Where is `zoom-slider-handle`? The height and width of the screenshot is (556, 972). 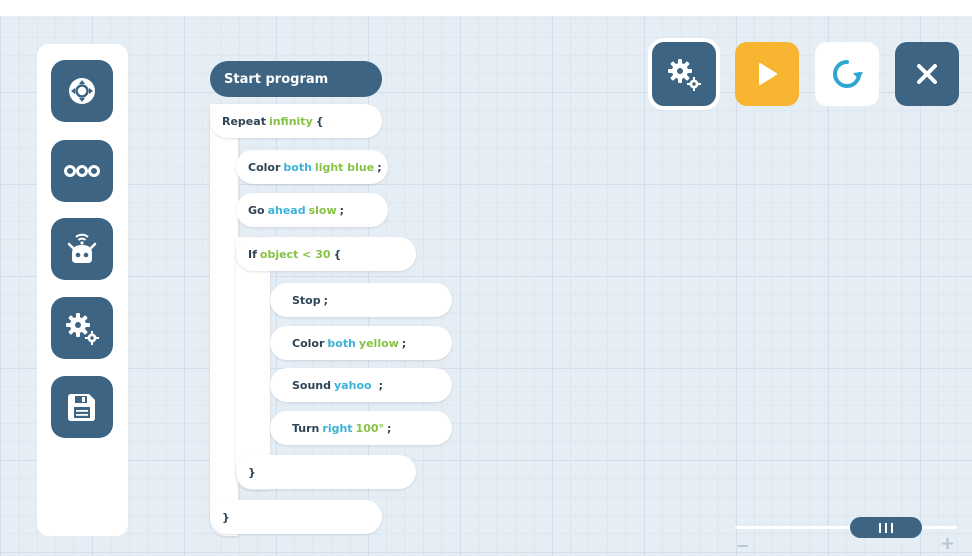 zoom-slider-handle is located at coordinates (886, 527).